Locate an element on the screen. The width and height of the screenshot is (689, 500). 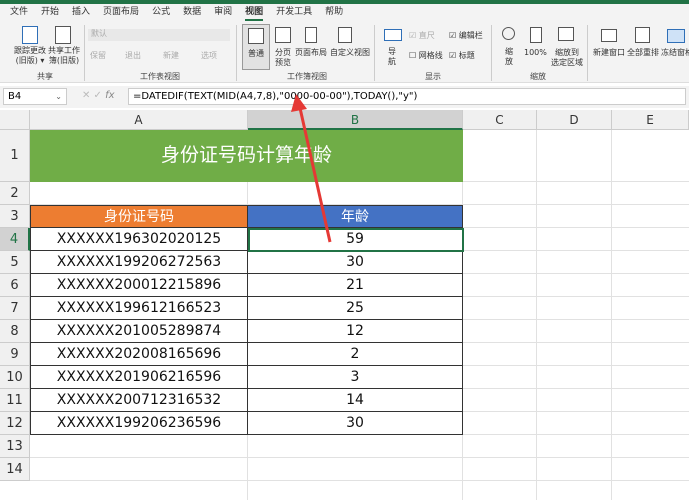
arrow-head is located at coordinates (299, 103).